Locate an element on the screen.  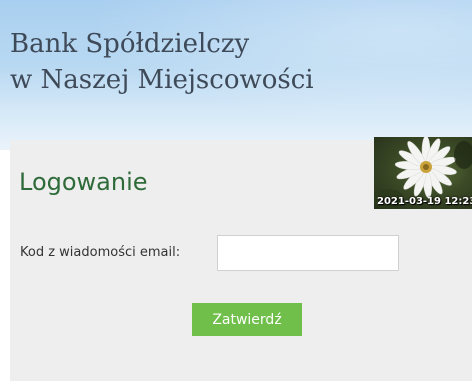
bank-name-line2: w Naszej Miejscowości is located at coordinates (162, 80).